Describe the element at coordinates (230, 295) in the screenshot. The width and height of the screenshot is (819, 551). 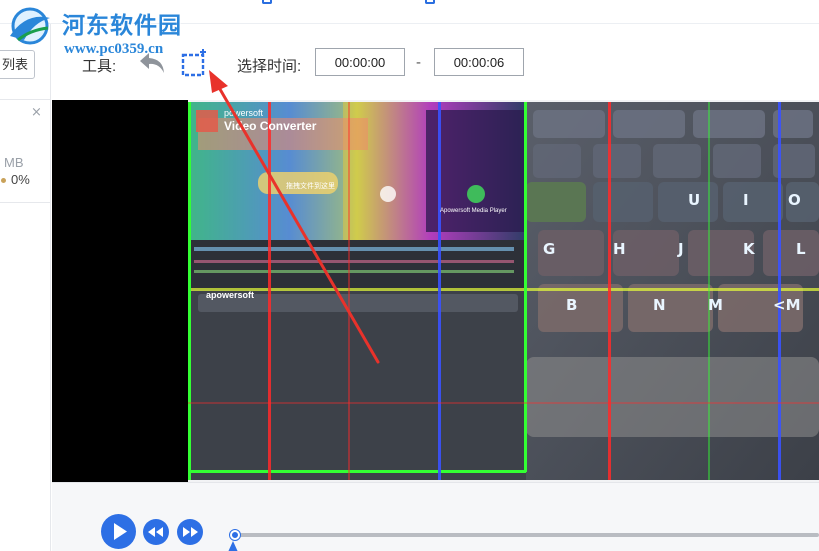
I see `video-overlay-subbrand: apowersoft` at that location.